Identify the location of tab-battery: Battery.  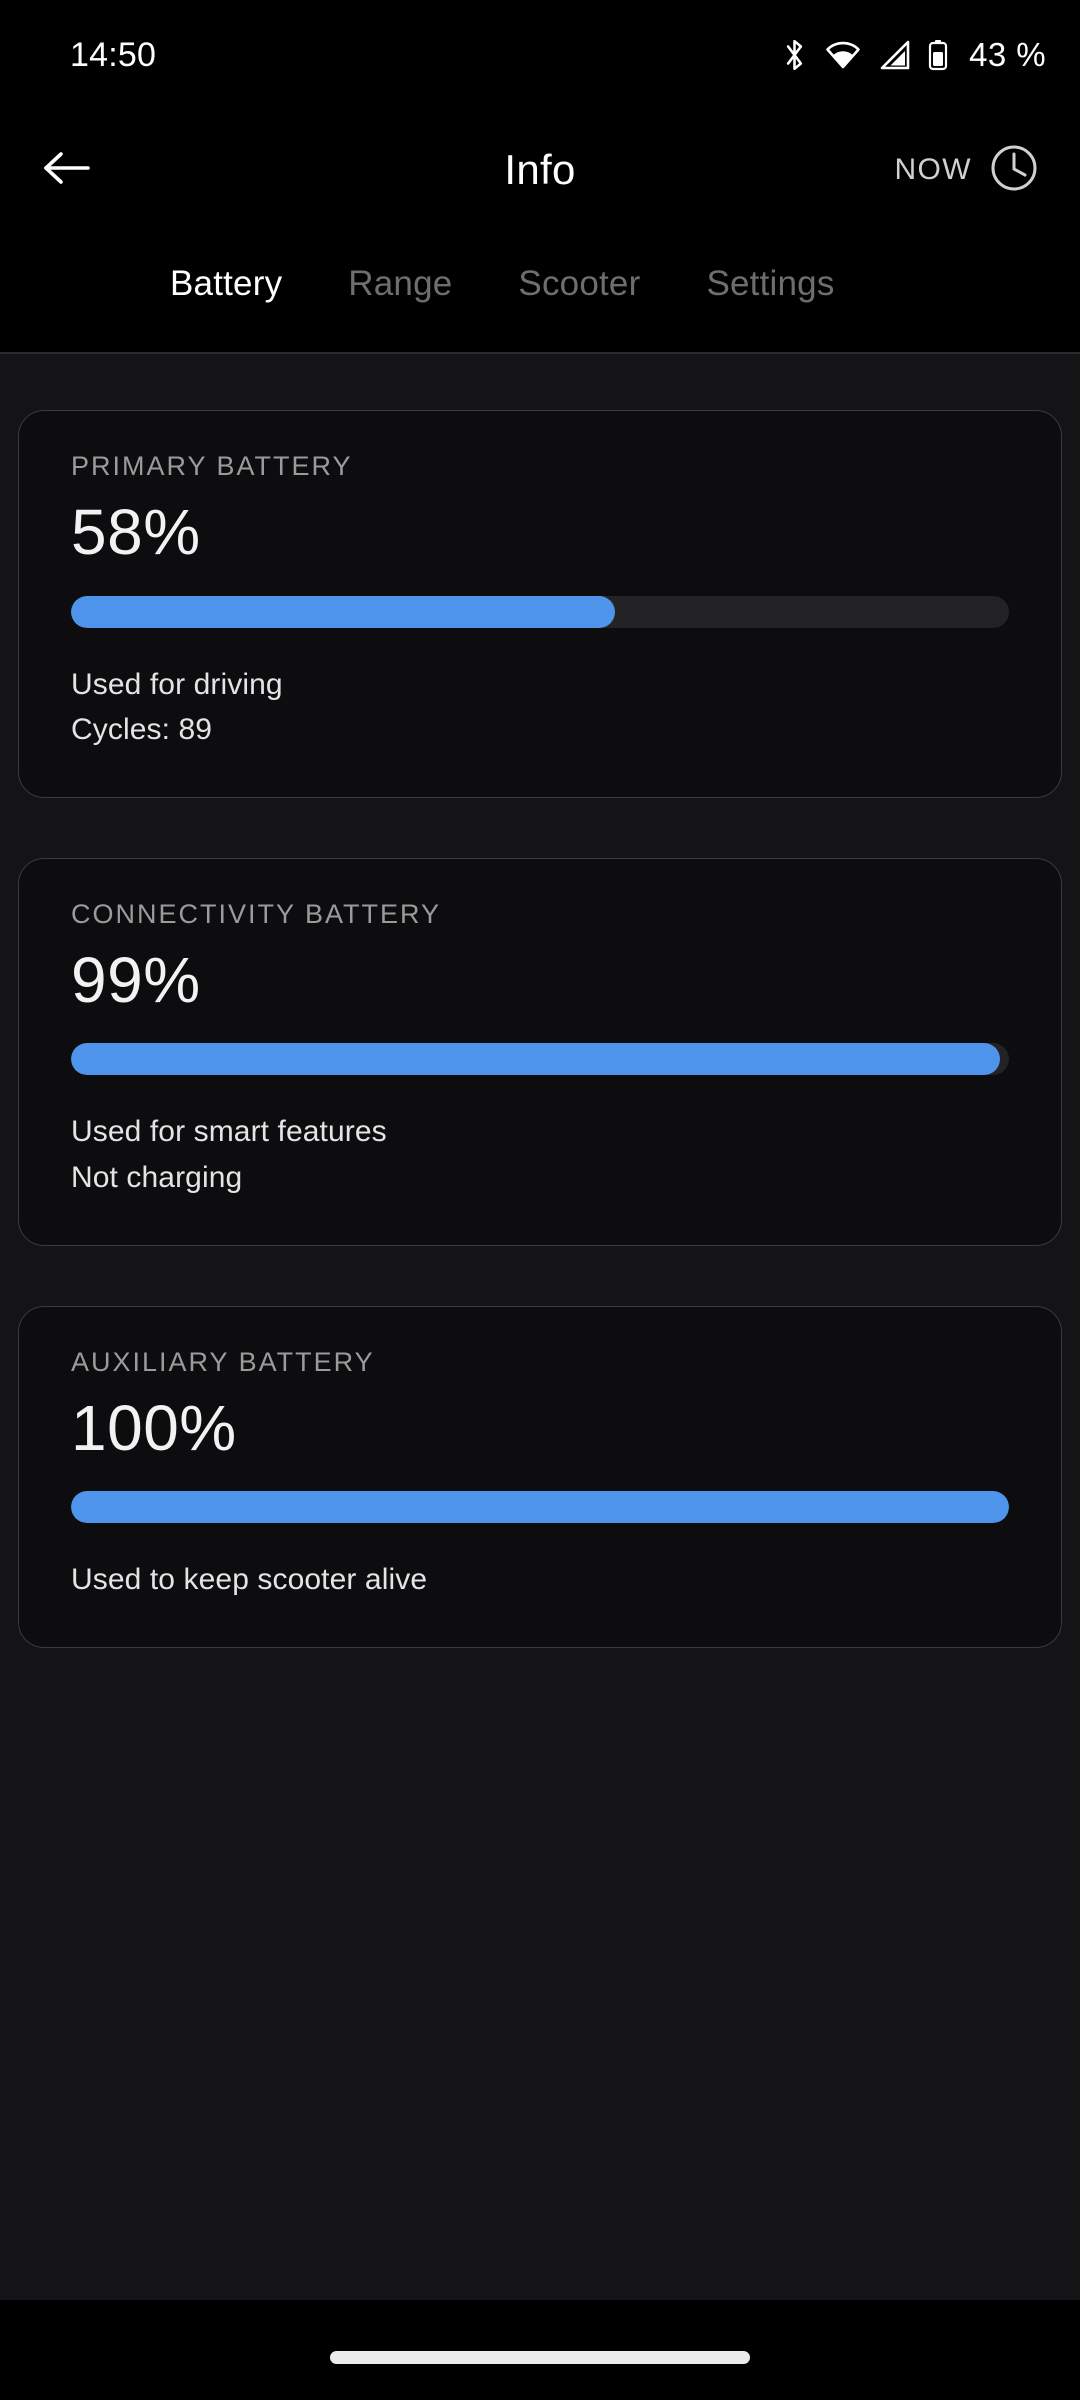
(226, 314).